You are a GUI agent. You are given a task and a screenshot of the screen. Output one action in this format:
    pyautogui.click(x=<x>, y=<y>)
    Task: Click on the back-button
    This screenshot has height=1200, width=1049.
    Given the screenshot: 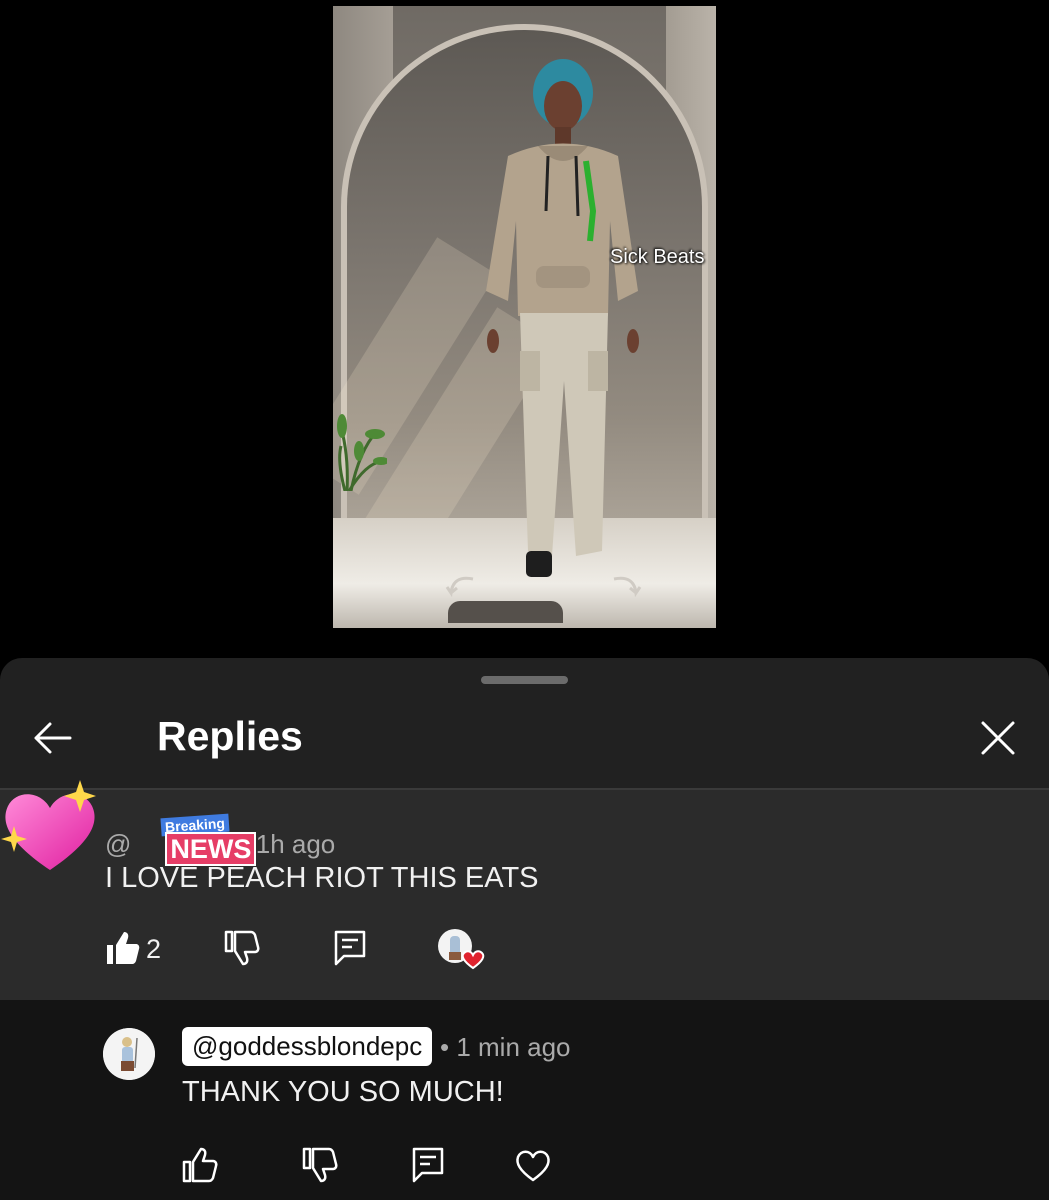 What is the action you would take?
    pyautogui.click(x=53, y=738)
    